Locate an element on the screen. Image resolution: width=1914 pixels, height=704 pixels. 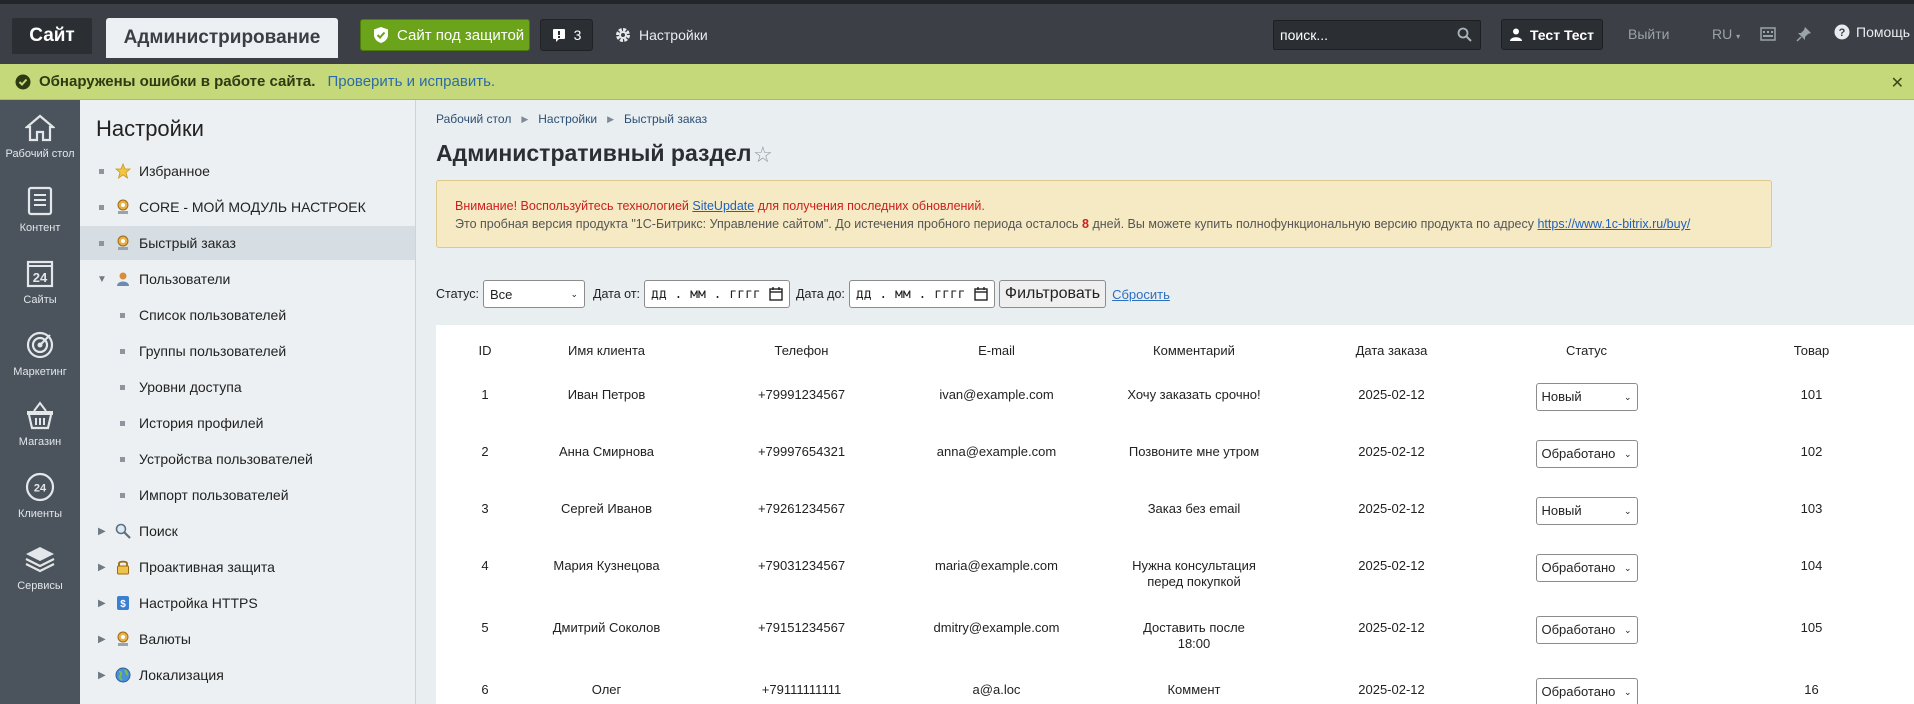
hotkeys-icon is located at coordinates (1768, 34).